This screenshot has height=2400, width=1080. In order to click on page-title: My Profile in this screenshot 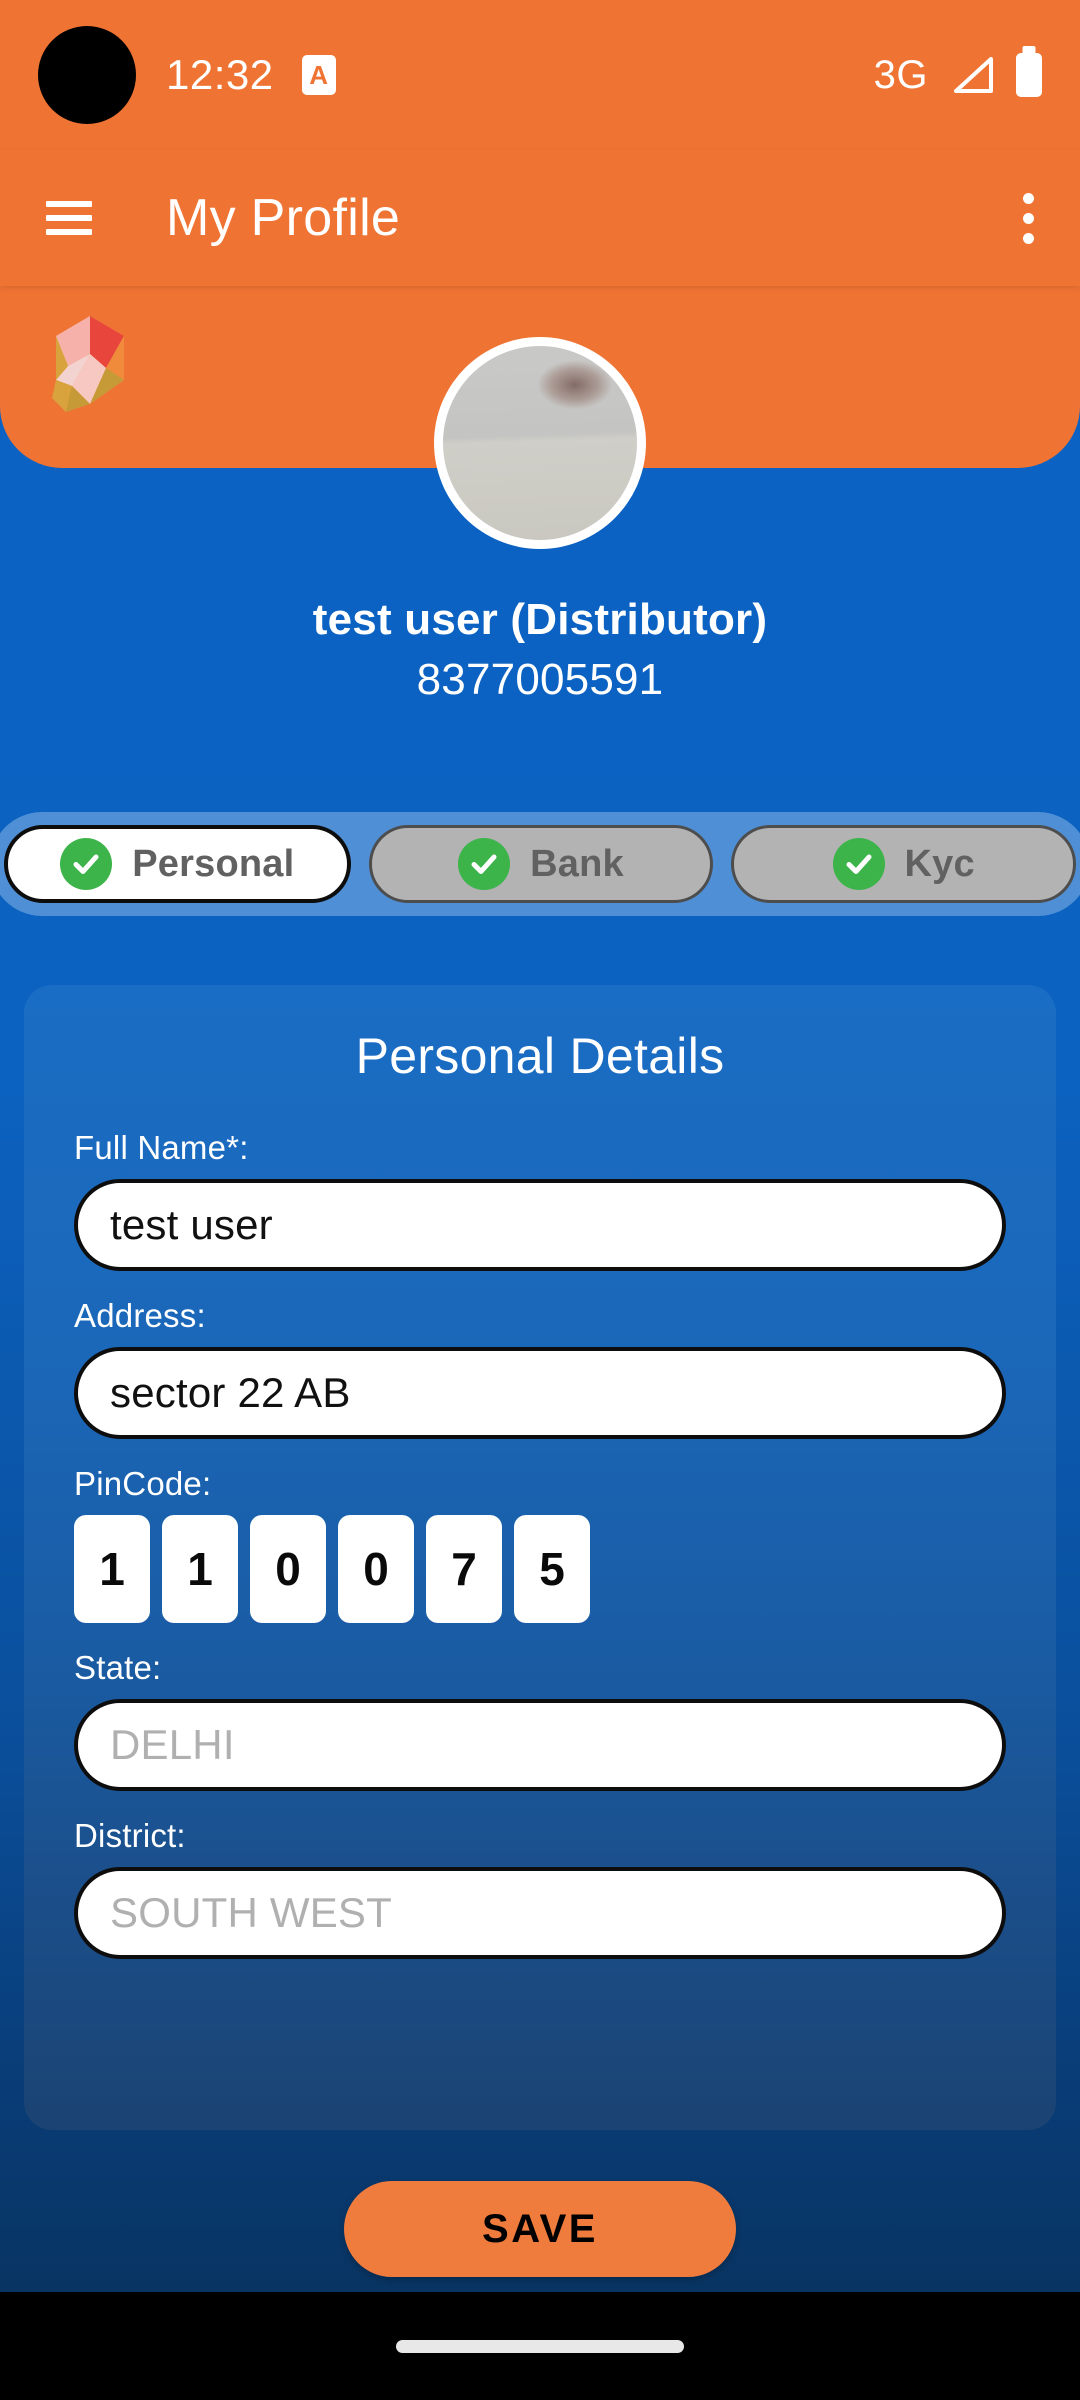, I will do `click(283, 218)`.